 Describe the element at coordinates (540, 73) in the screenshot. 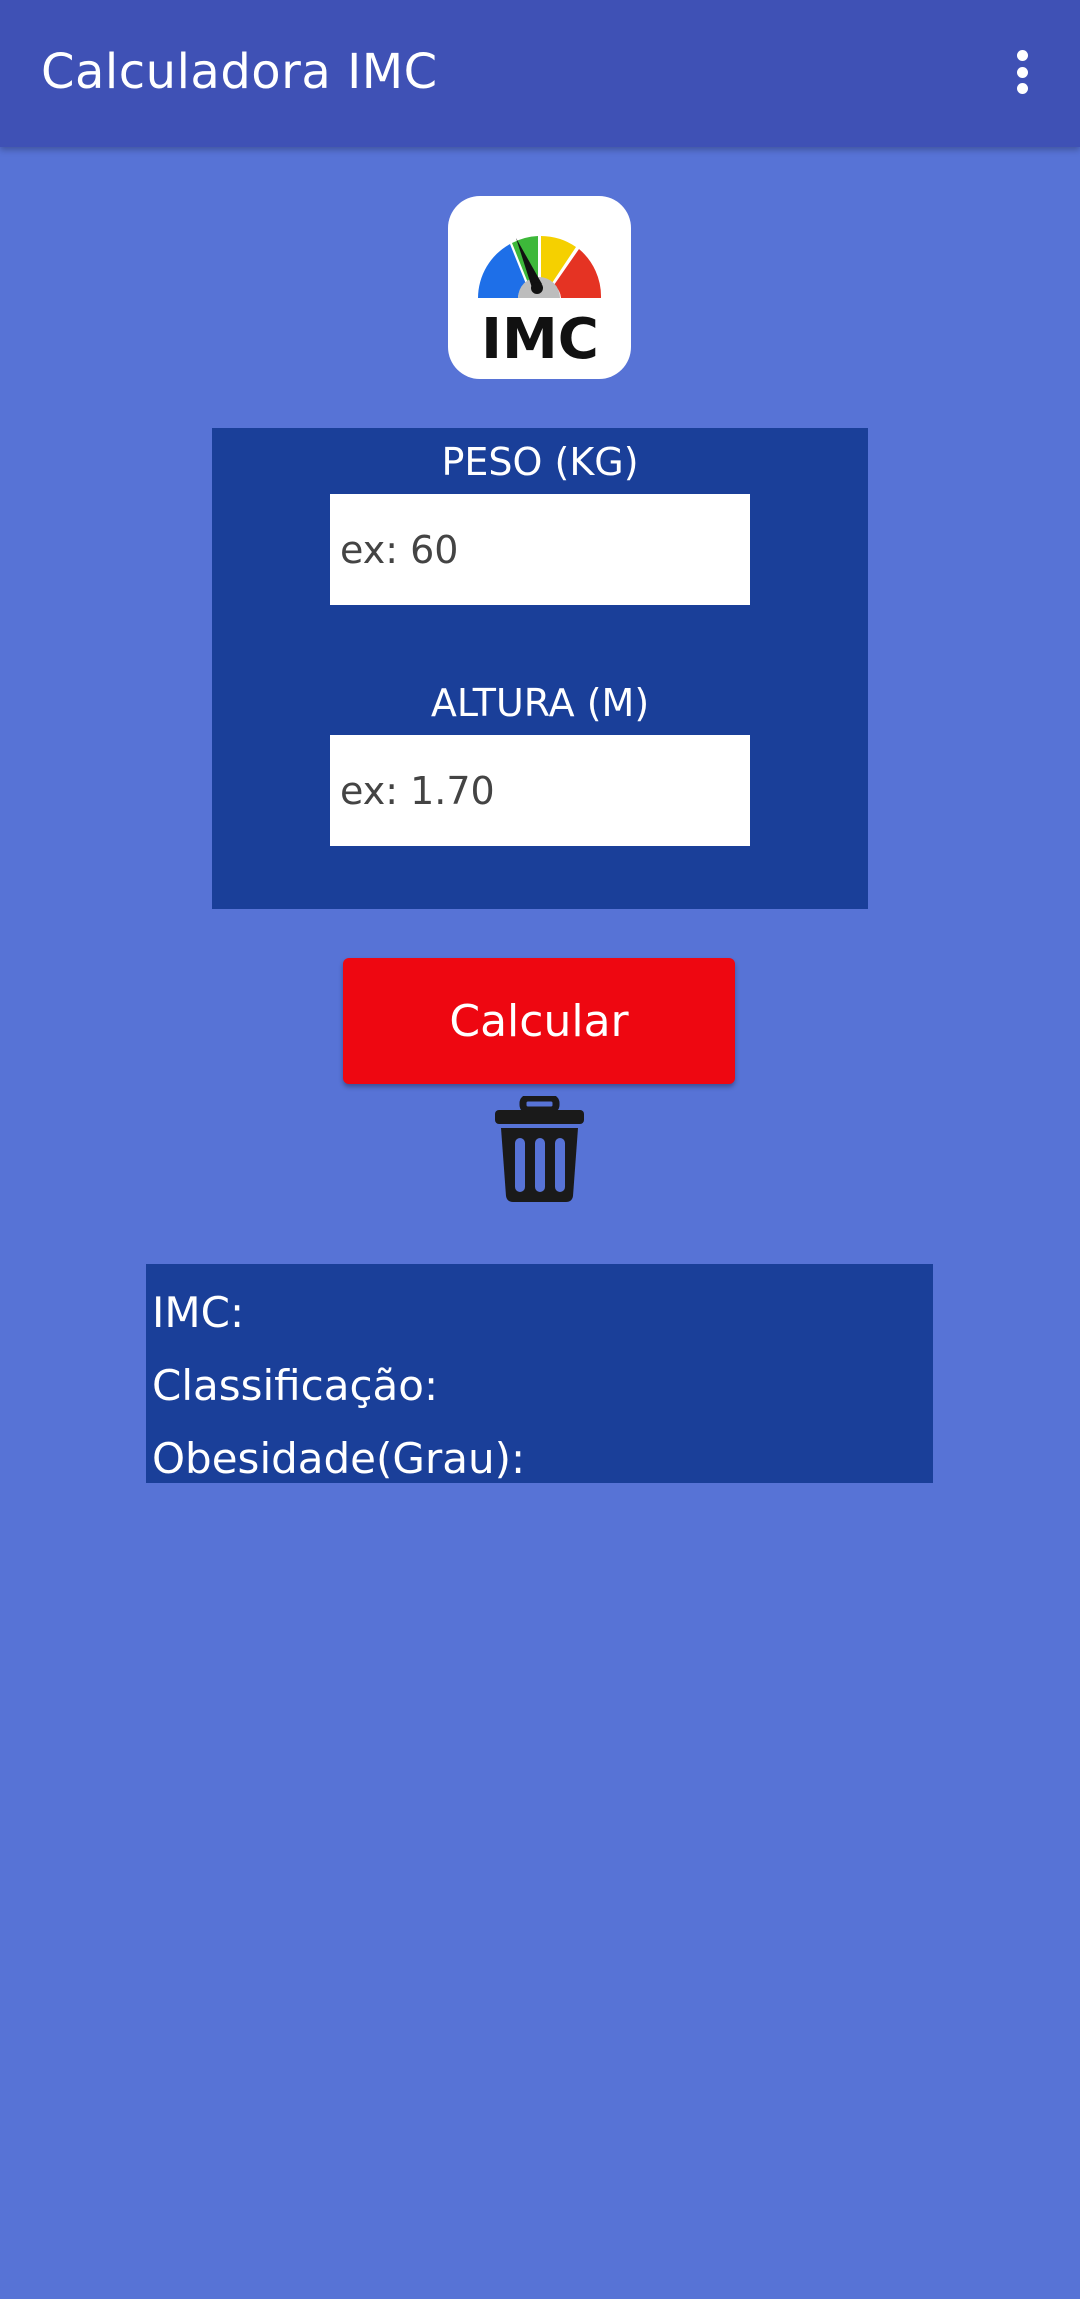

I see `app-bar: Calculadora IMC` at that location.